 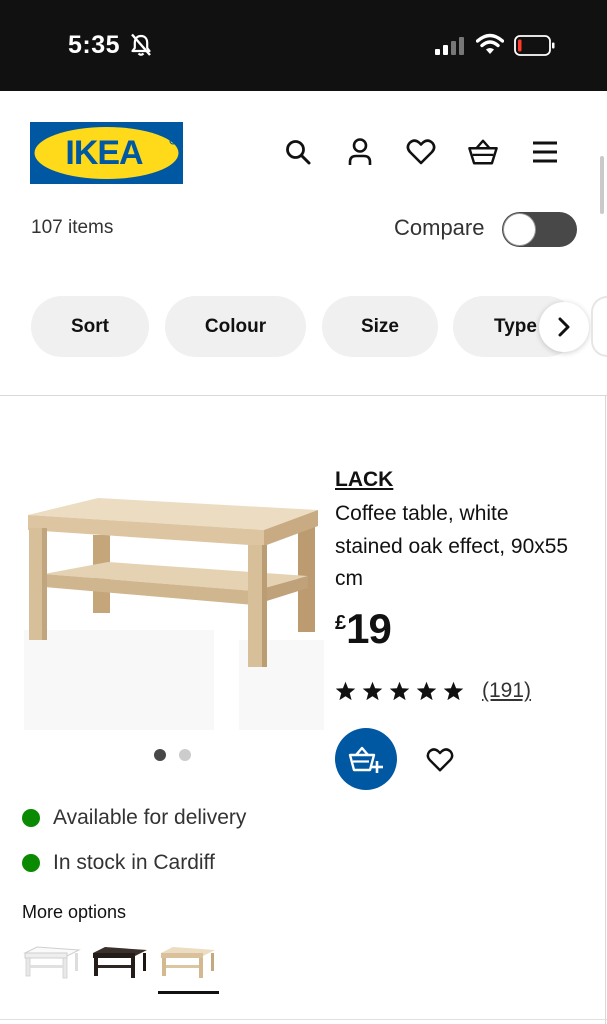 I want to click on profile-icon, so click(x=360, y=152).